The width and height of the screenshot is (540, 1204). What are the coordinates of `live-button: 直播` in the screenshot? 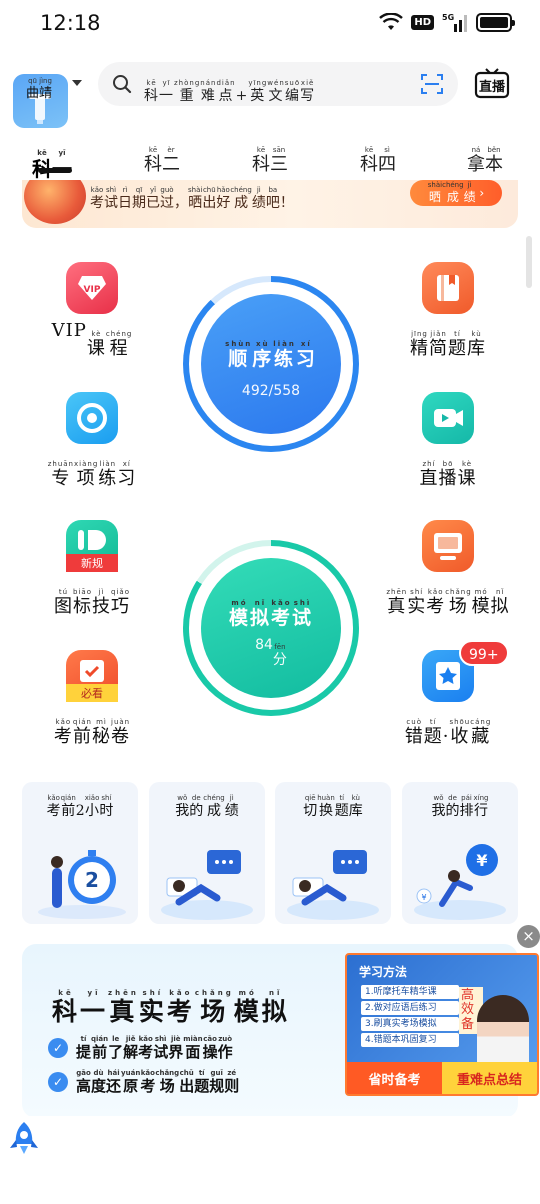 It's located at (492, 84).